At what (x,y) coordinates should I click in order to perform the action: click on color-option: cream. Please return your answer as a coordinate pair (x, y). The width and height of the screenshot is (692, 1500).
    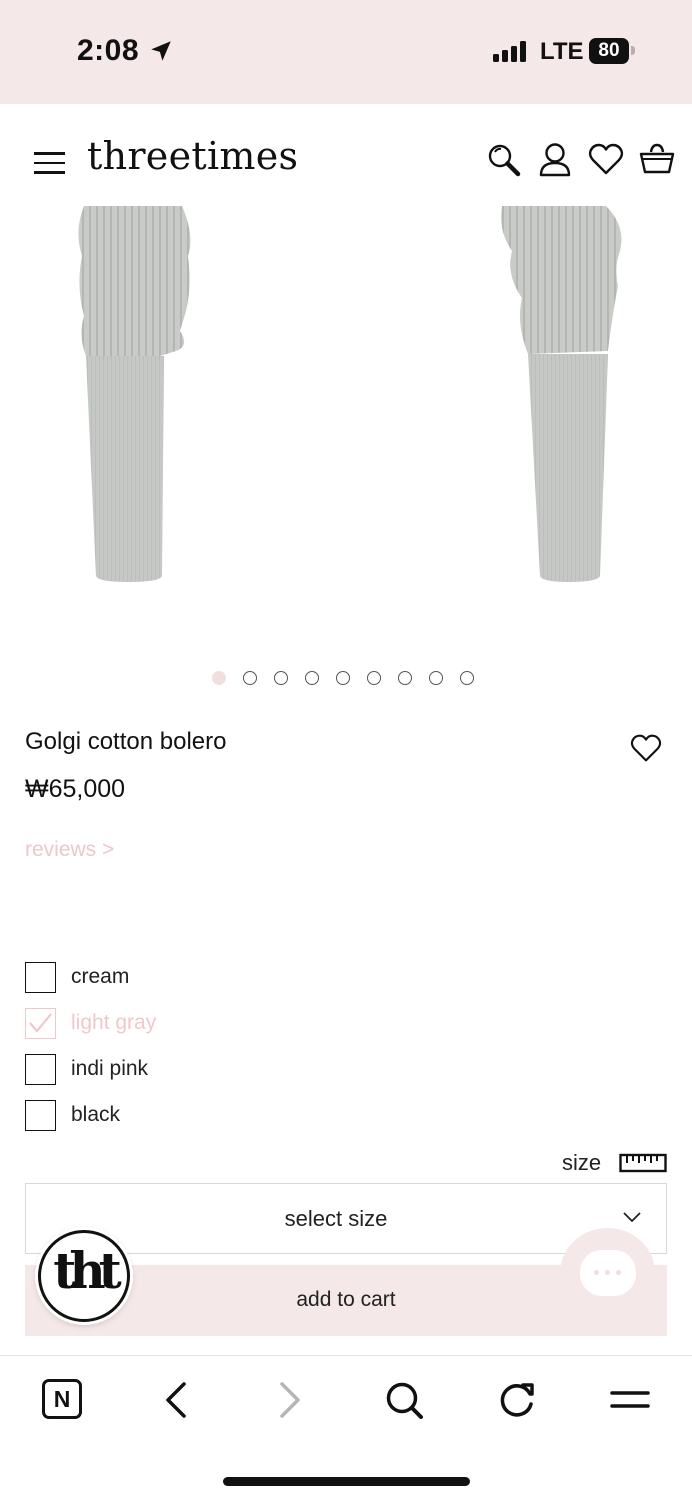
    Looking at the image, I should click on (175, 978).